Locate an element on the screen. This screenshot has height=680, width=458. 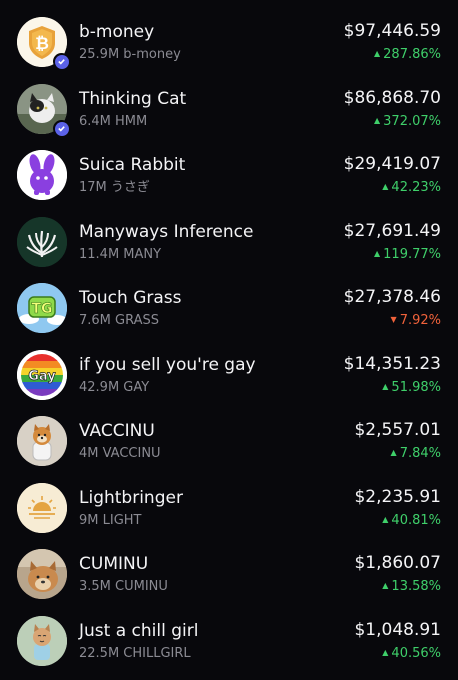
down-arrow-icon: ▼ is located at coordinates (393, 319).